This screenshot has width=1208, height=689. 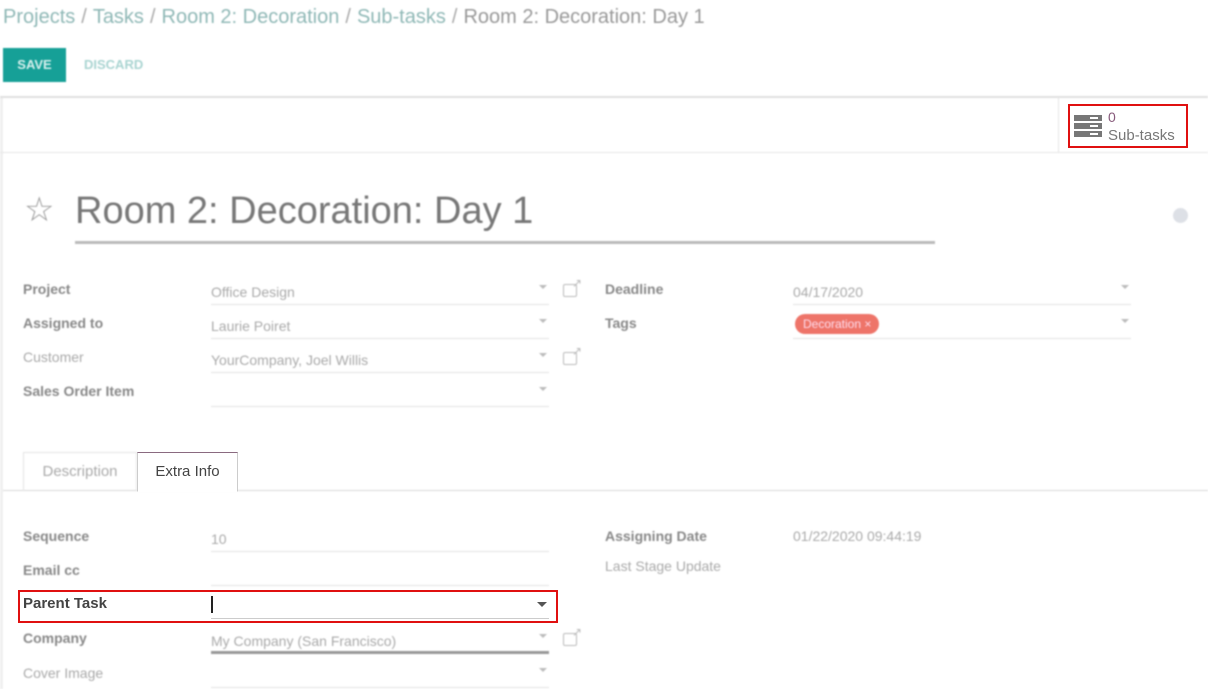 I want to click on company-value: My Company (San Francisco), so click(x=304, y=641).